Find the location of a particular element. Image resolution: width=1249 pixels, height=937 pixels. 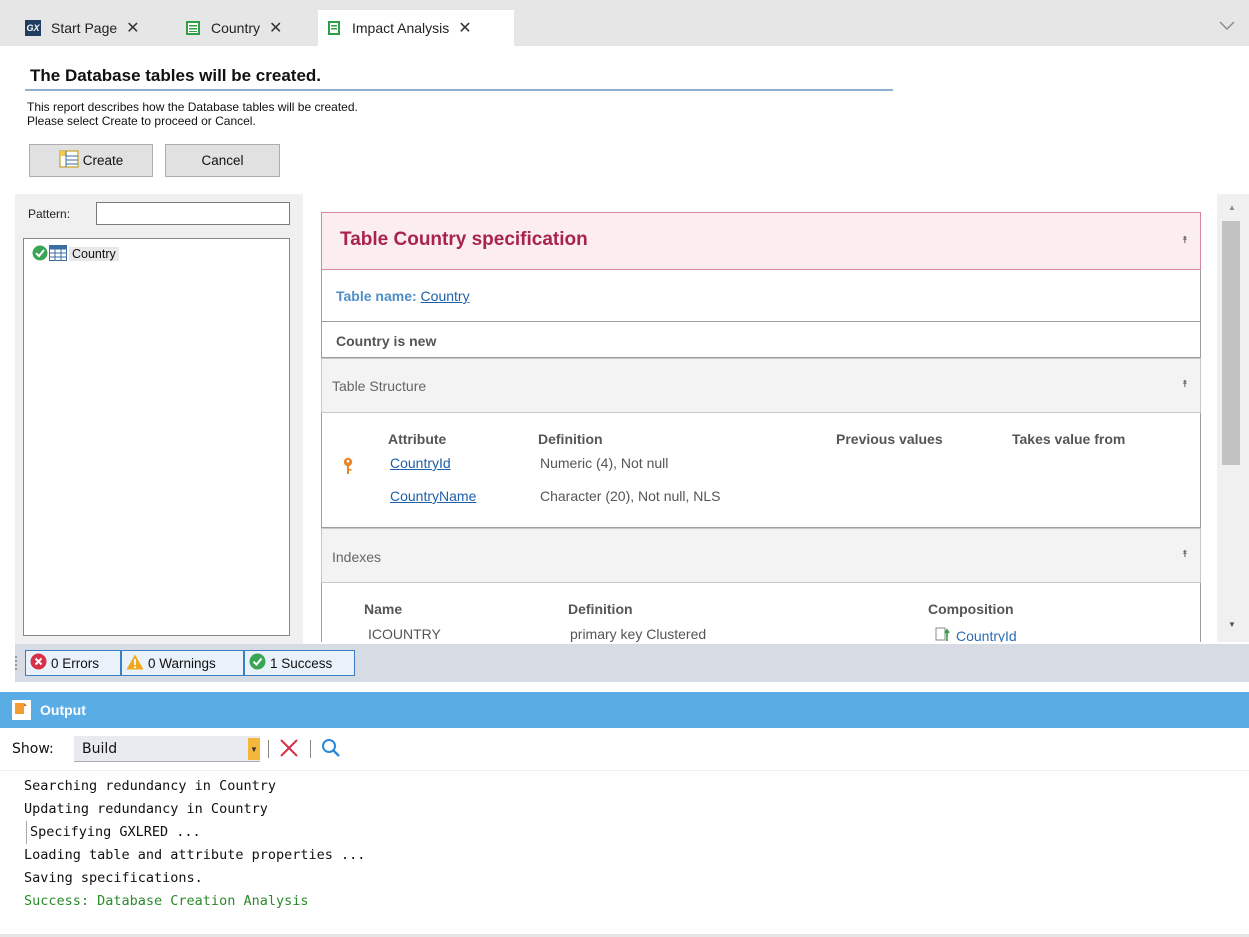

attribute-definition: Character (20), Not null, NLS is located at coordinates (630, 496).